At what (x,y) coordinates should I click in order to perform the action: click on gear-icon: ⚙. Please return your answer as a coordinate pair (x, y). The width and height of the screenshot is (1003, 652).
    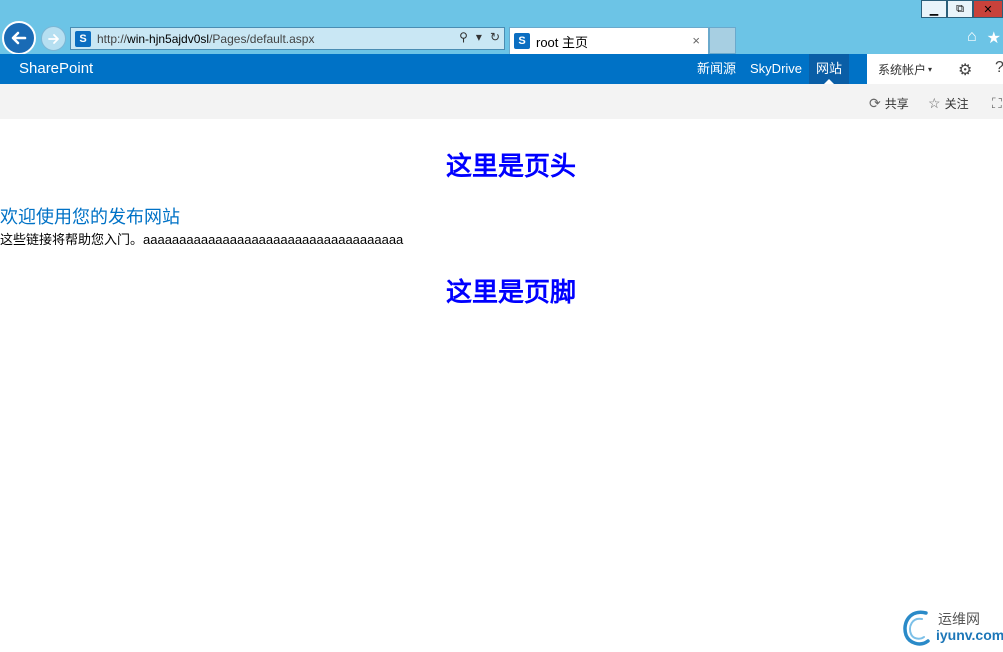
    Looking at the image, I should click on (965, 70).